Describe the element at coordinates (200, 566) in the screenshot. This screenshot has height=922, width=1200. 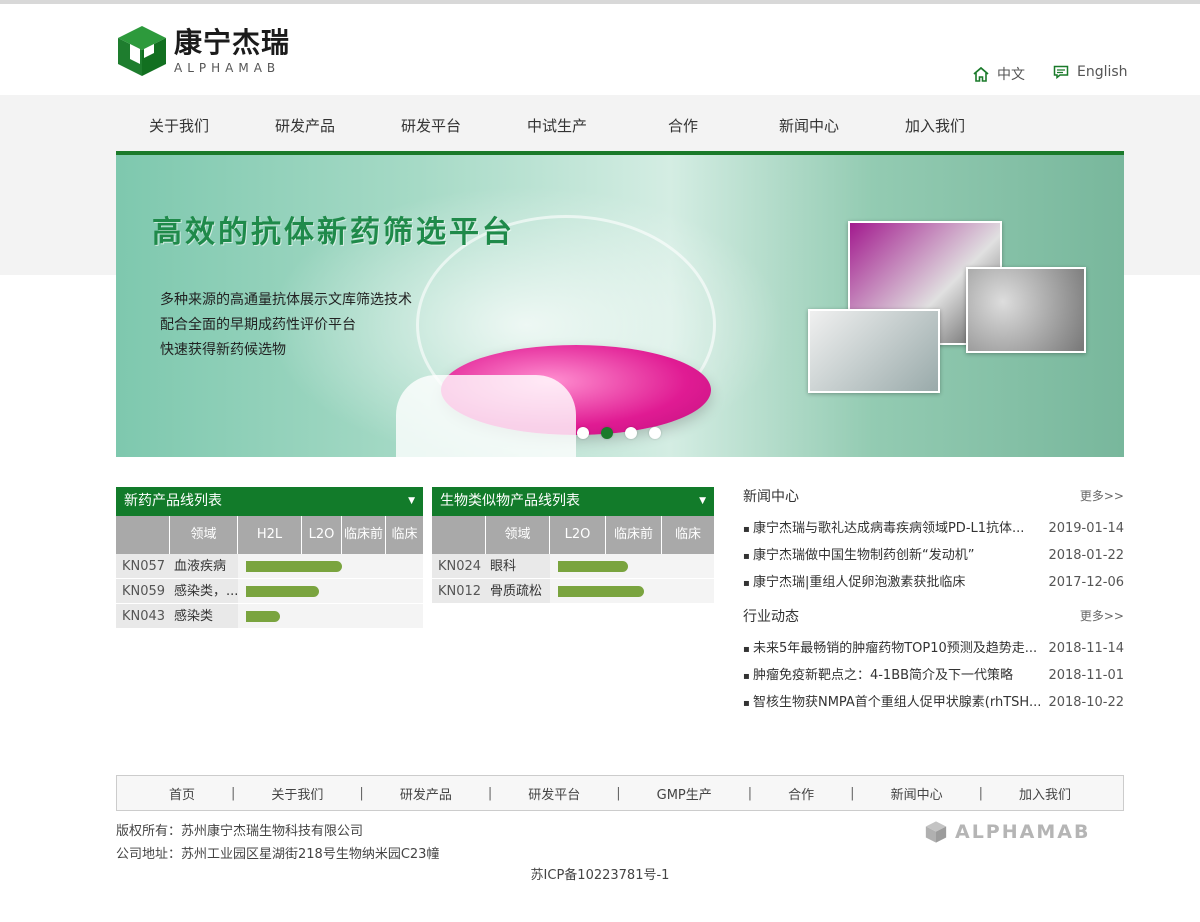
I see `product-field: 血液疾病` at that location.